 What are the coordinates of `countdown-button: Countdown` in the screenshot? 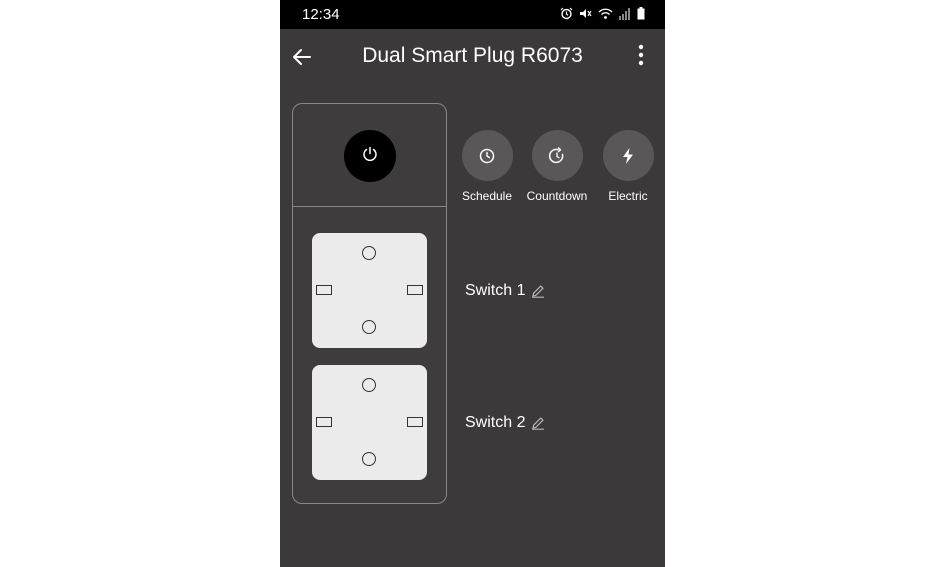 It's located at (557, 166).